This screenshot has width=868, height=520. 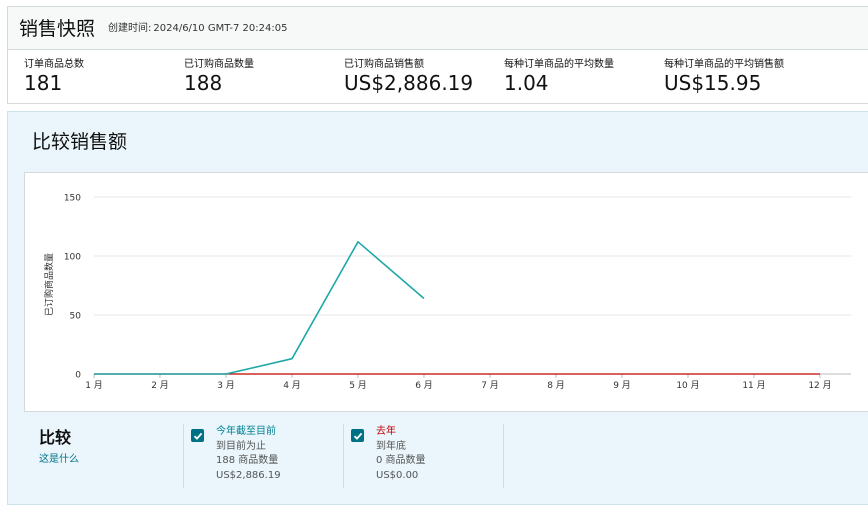 What do you see at coordinates (246, 431) in the screenshot?
I see `series-name: 今年截至目前` at bounding box center [246, 431].